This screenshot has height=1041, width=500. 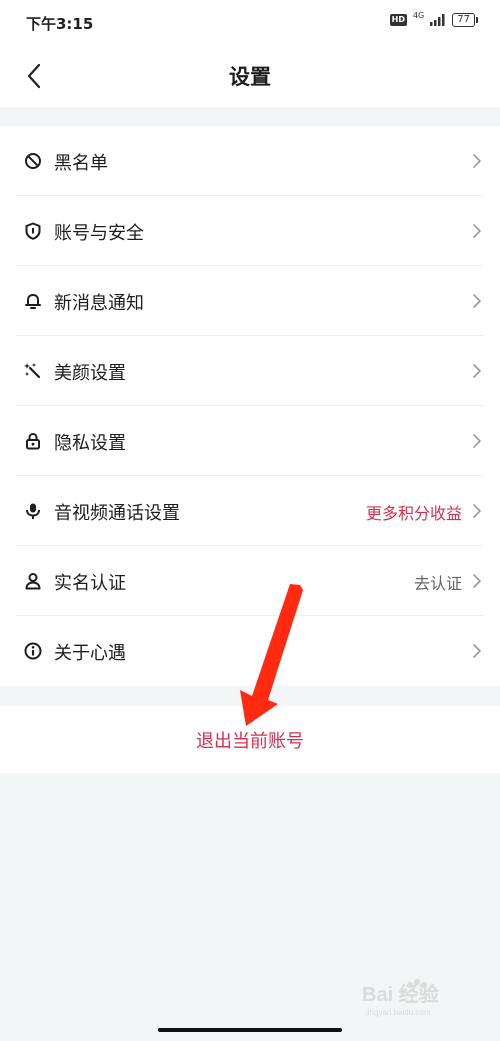 What do you see at coordinates (33, 301) in the screenshot?
I see `bell-icon` at bounding box center [33, 301].